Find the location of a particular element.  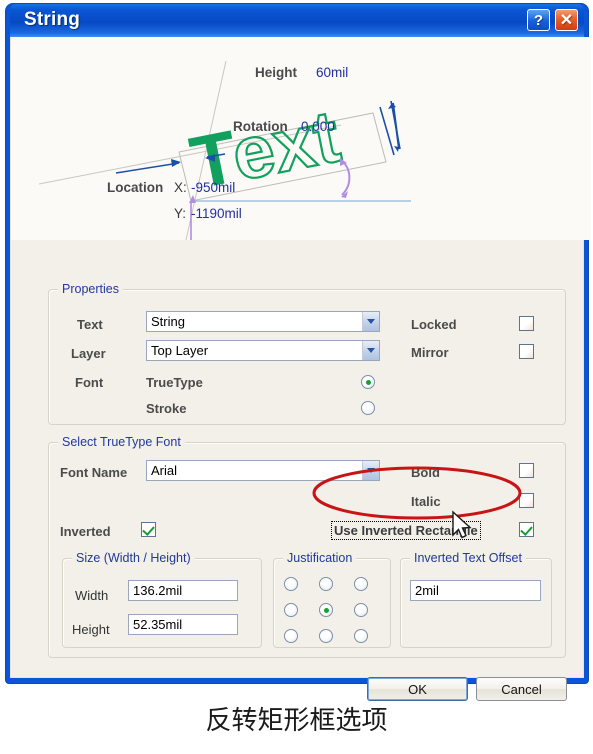

close-icon: ✕ is located at coordinates (566, 20).